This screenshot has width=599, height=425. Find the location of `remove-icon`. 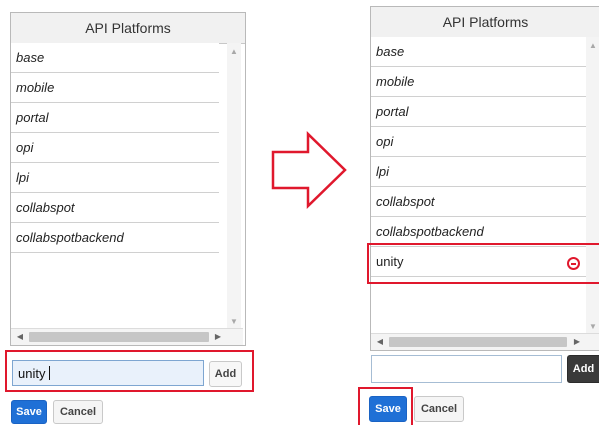

remove-icon is located at coordinates (573, 263).